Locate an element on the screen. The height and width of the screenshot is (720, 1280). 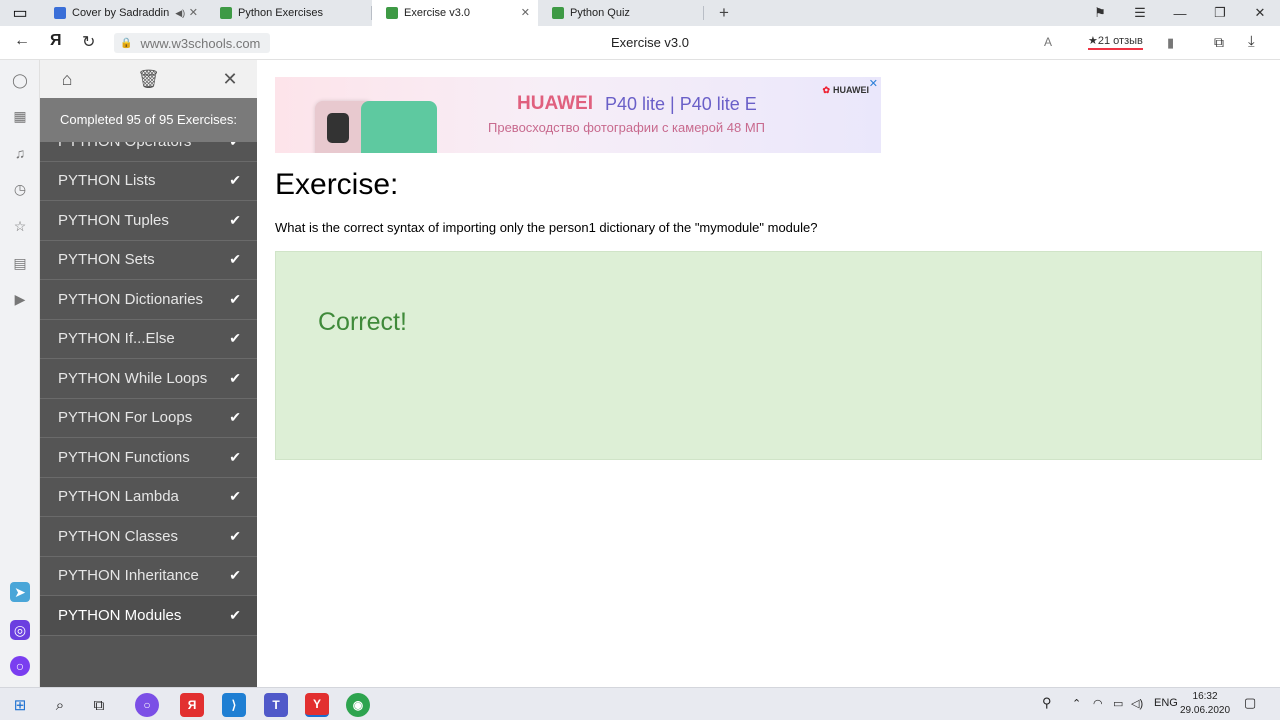
tab-label: Python Quiz is located at coordinates (600, 13).